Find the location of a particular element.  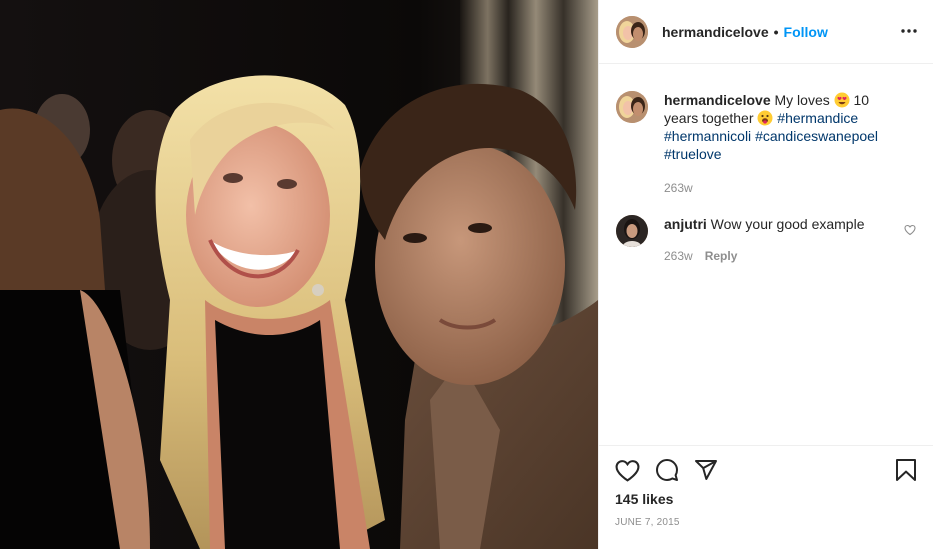

likes-count: 145 likes is located at coordinates (644, 499).